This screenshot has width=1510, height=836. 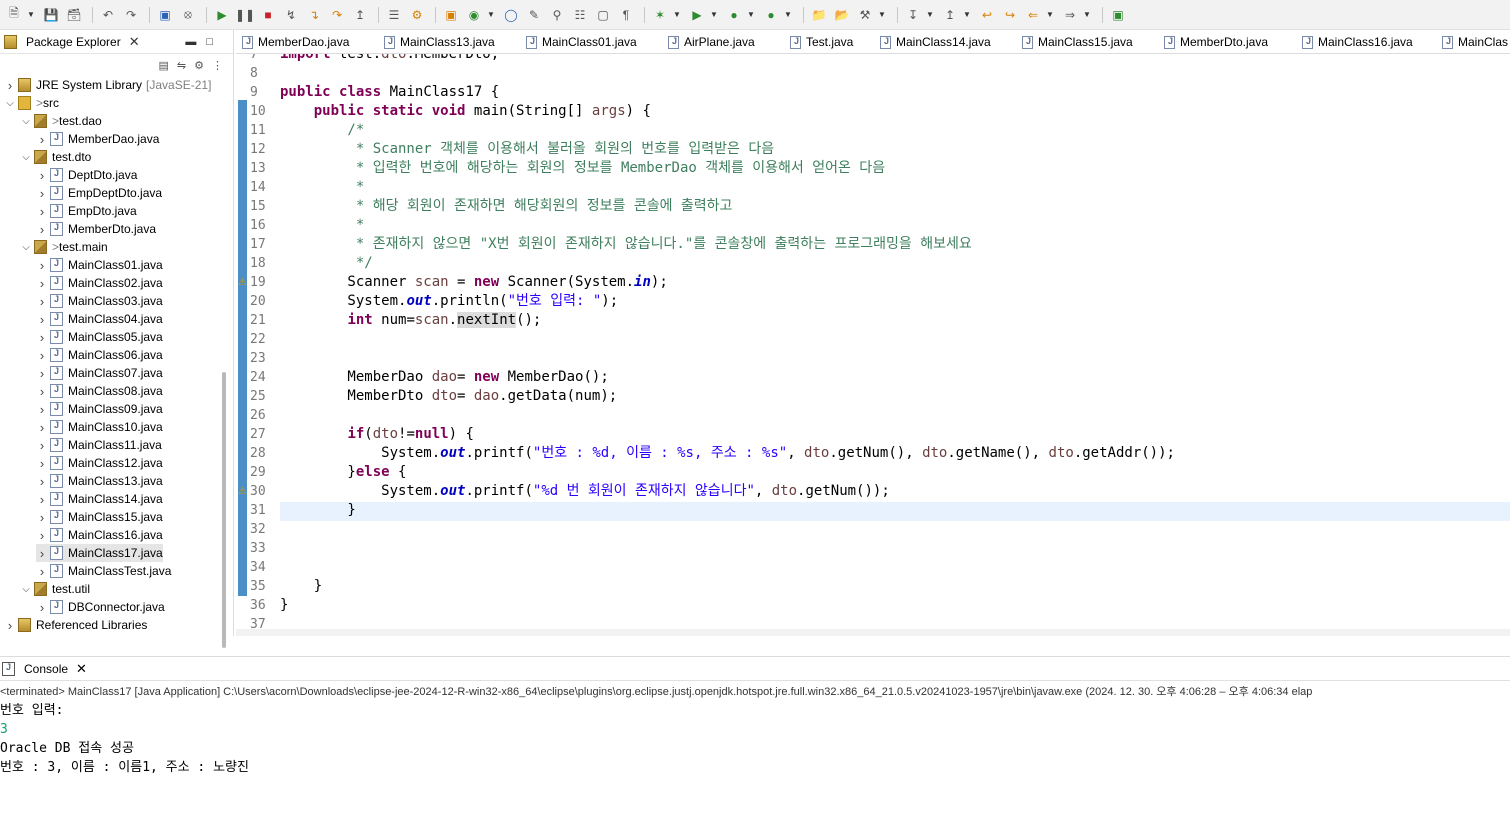 What do you see at coordinates (711, 41) in the screenshot?
I see `editor-tab: AirPlane.java` at bounding box center [711, 41].